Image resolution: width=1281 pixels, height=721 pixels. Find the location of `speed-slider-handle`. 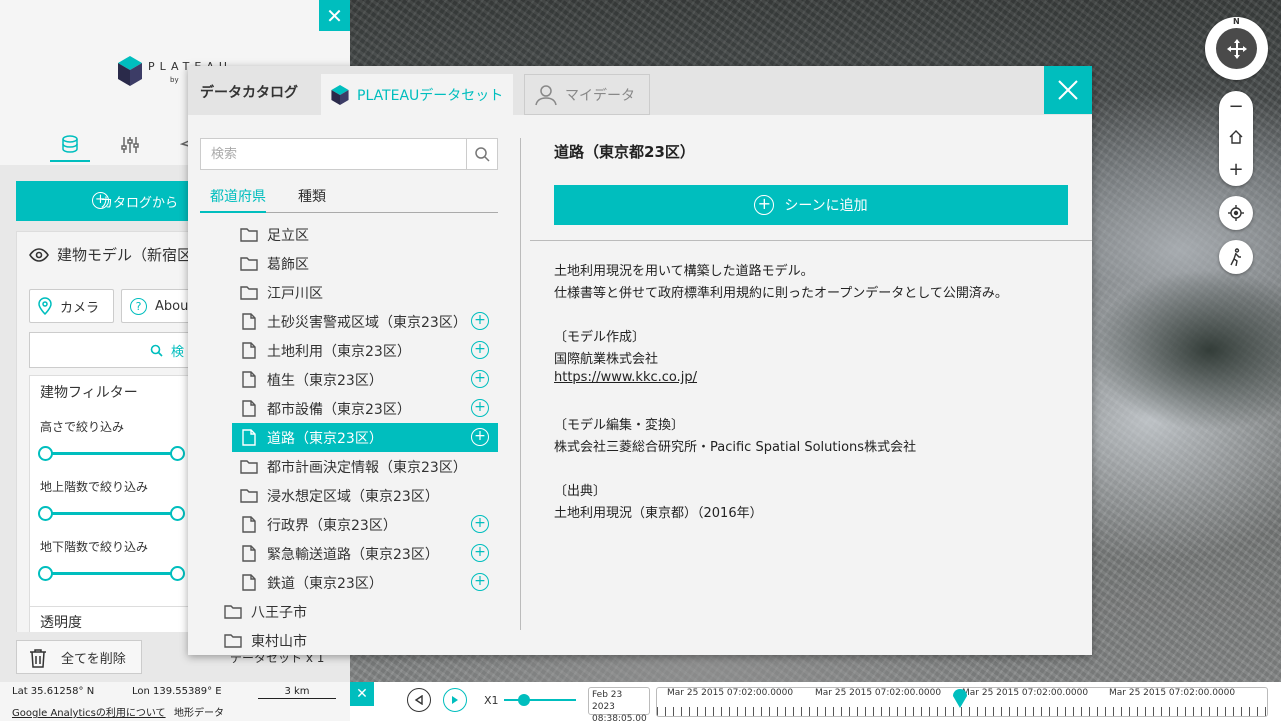

speed-slider-handle is located at coordinates (524, 700).